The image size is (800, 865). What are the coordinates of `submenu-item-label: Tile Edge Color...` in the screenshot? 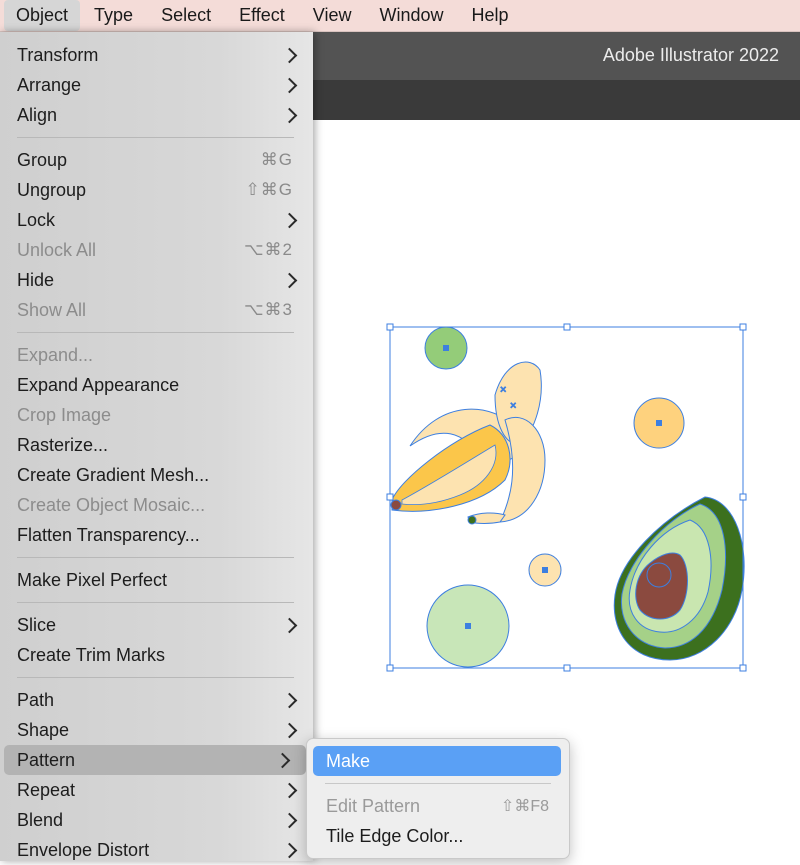 It's located at (395, 835).